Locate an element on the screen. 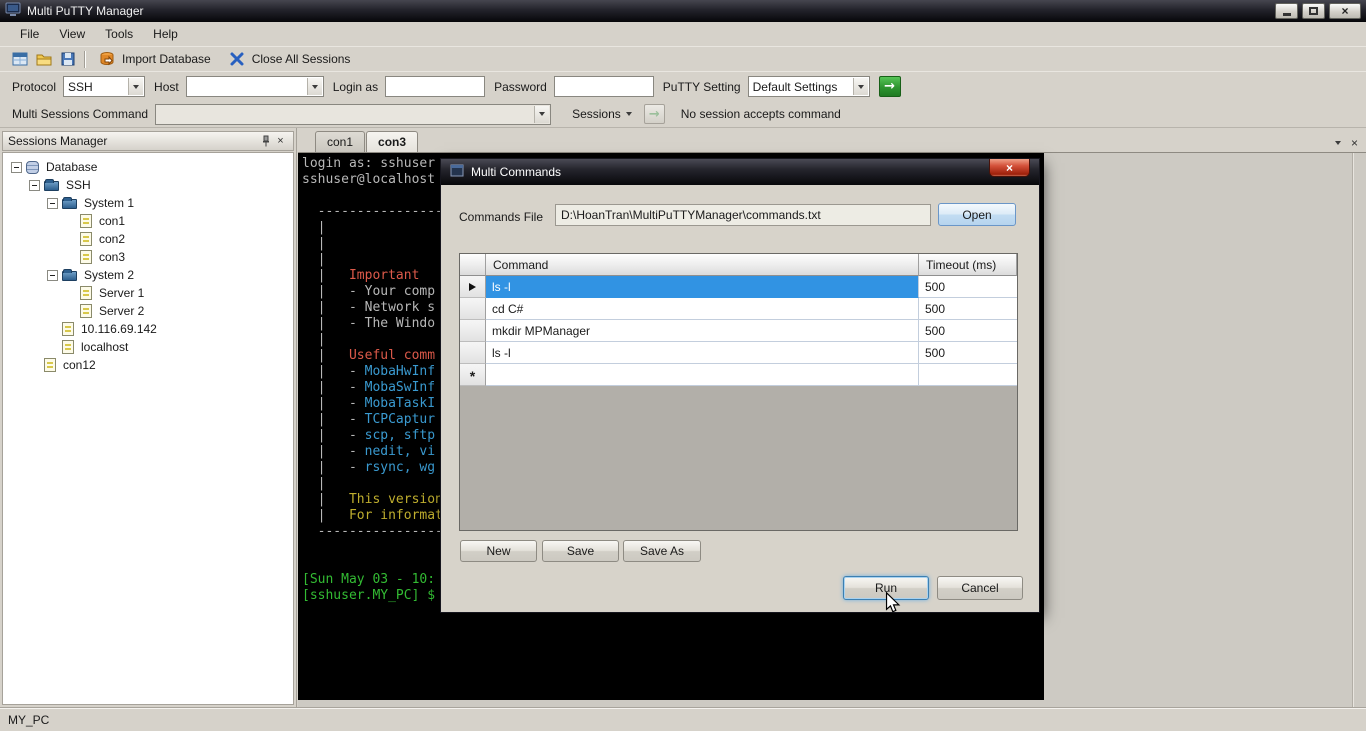 This screenshot has height=731, width=1366. menu-tools: Tools is located at coordinates (119, 34).